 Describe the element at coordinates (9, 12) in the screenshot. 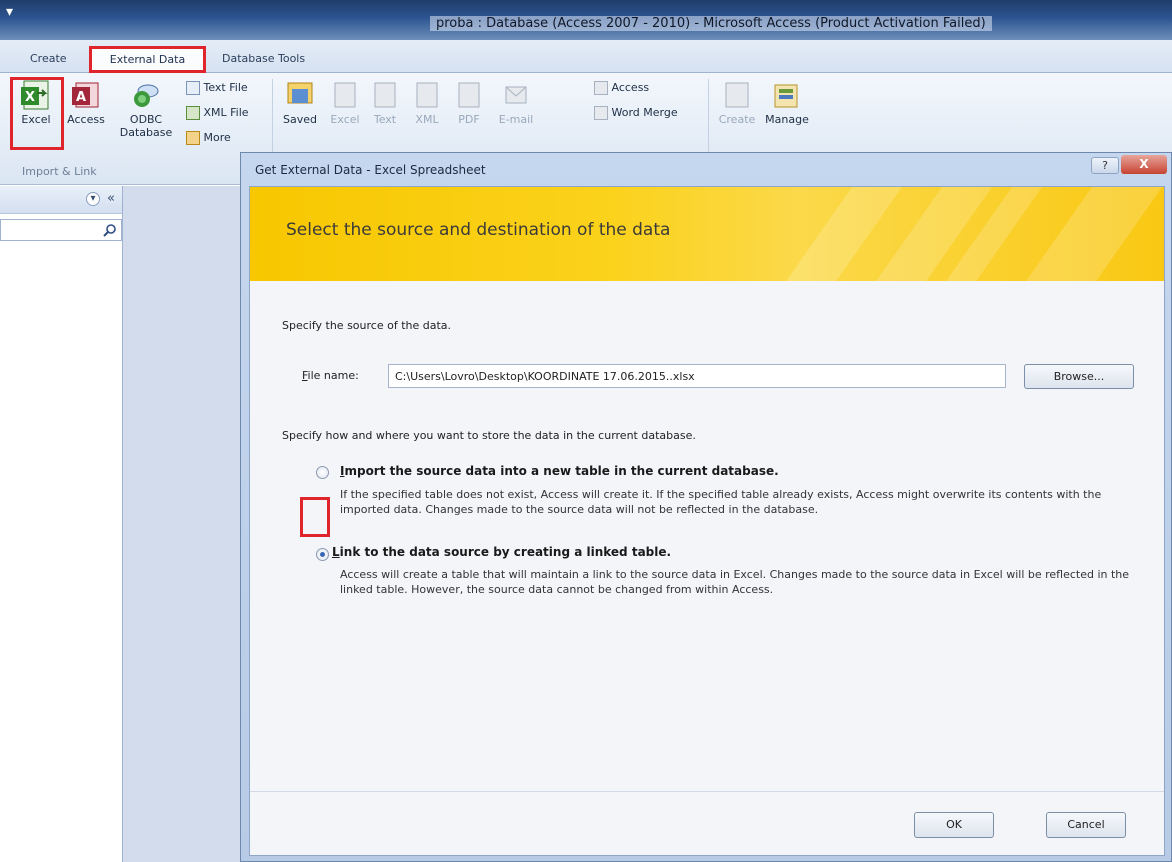

I see `quick-access-dropdown: ▾` at that location.